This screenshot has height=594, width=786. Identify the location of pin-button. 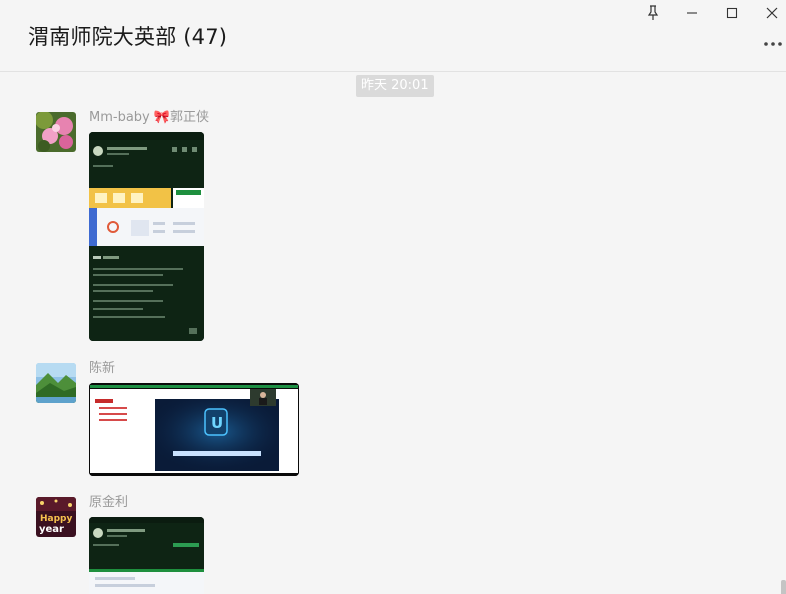
(653, 13).